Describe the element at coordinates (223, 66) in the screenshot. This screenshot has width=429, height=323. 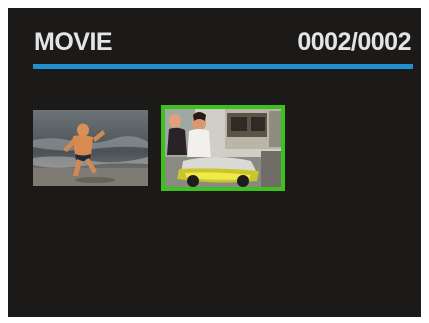
I see `header-divider` at that location.